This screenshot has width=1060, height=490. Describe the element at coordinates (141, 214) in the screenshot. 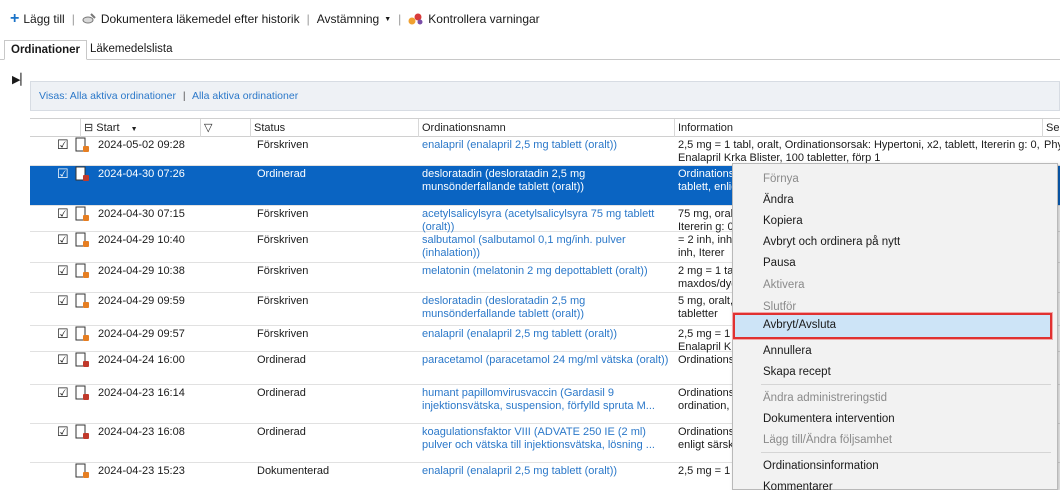

I see `start-date: 2024-04-30 07:15` at that location.